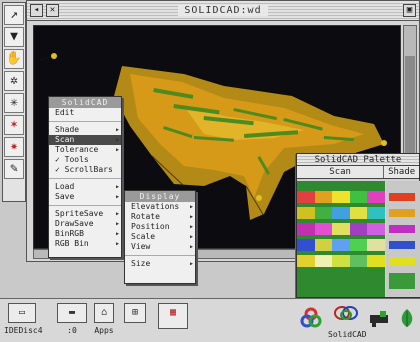 Image resolution: width=420 pixels, height=342 pixels. I want to click on printer-item: ▦, so click(173, 316).